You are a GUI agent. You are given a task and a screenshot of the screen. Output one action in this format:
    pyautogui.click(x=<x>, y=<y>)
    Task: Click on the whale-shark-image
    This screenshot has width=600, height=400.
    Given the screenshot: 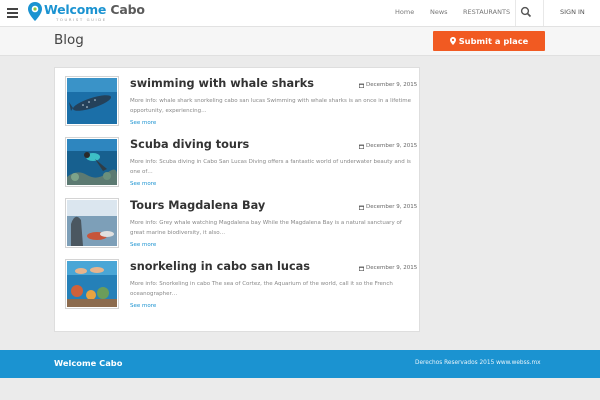 What is the action you would take?
    pyautogui.click(x=92, y=101)
    